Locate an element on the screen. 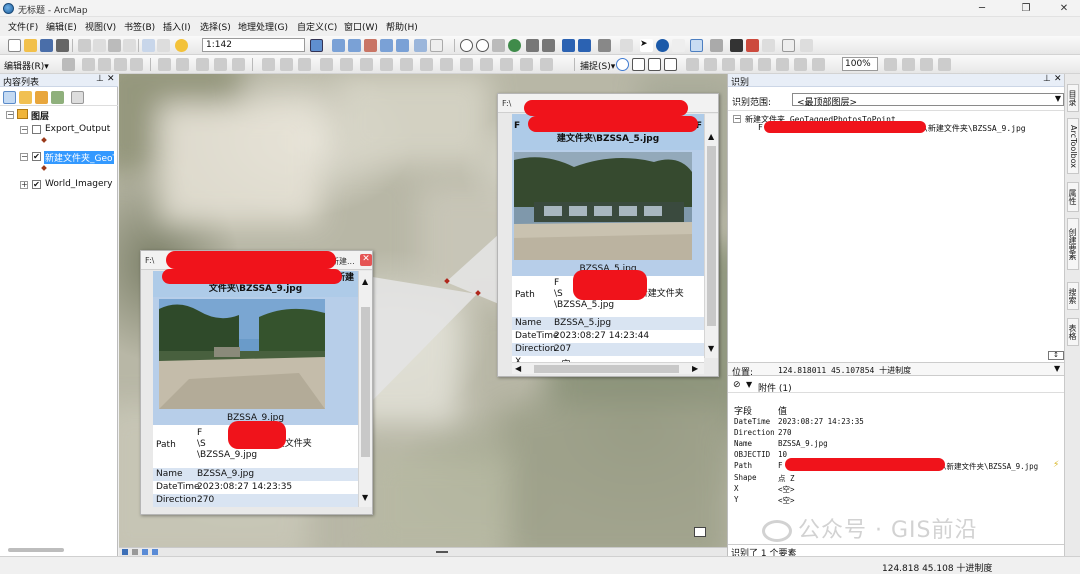 This screenshot has width=1080, height=574. collapse-tree-icon: − is located at coordinates (737, 119).